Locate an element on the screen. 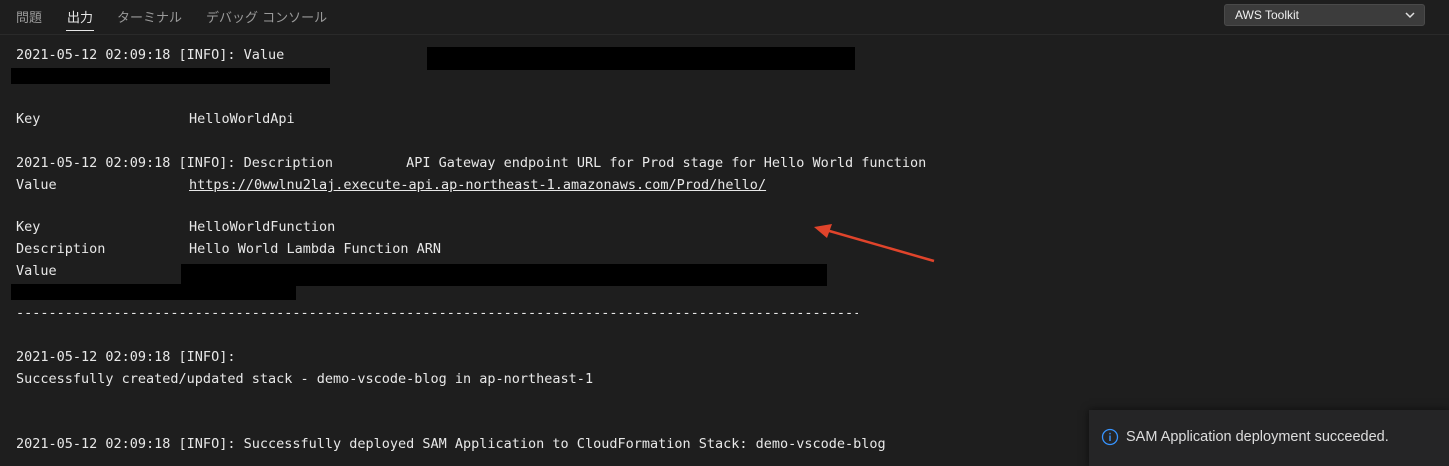  chevron-down-icon is located at coordinates (1410, 15).